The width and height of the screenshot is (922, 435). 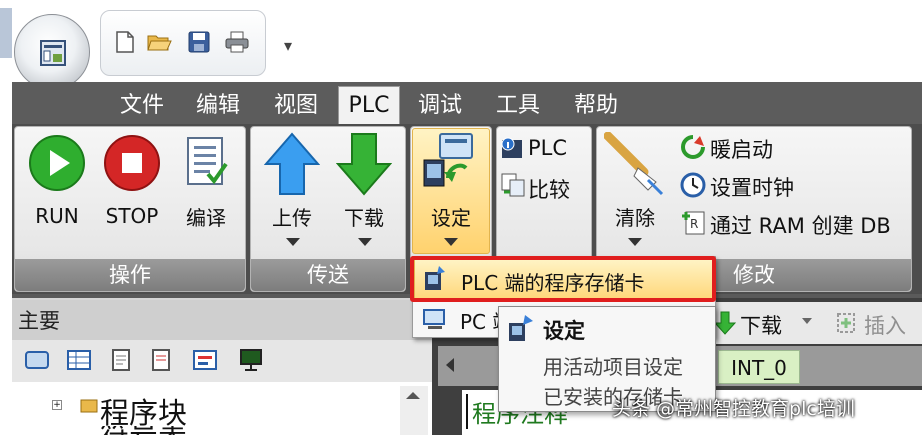 I want to click on setting-submenu-icon, so click(x=521, y=328).